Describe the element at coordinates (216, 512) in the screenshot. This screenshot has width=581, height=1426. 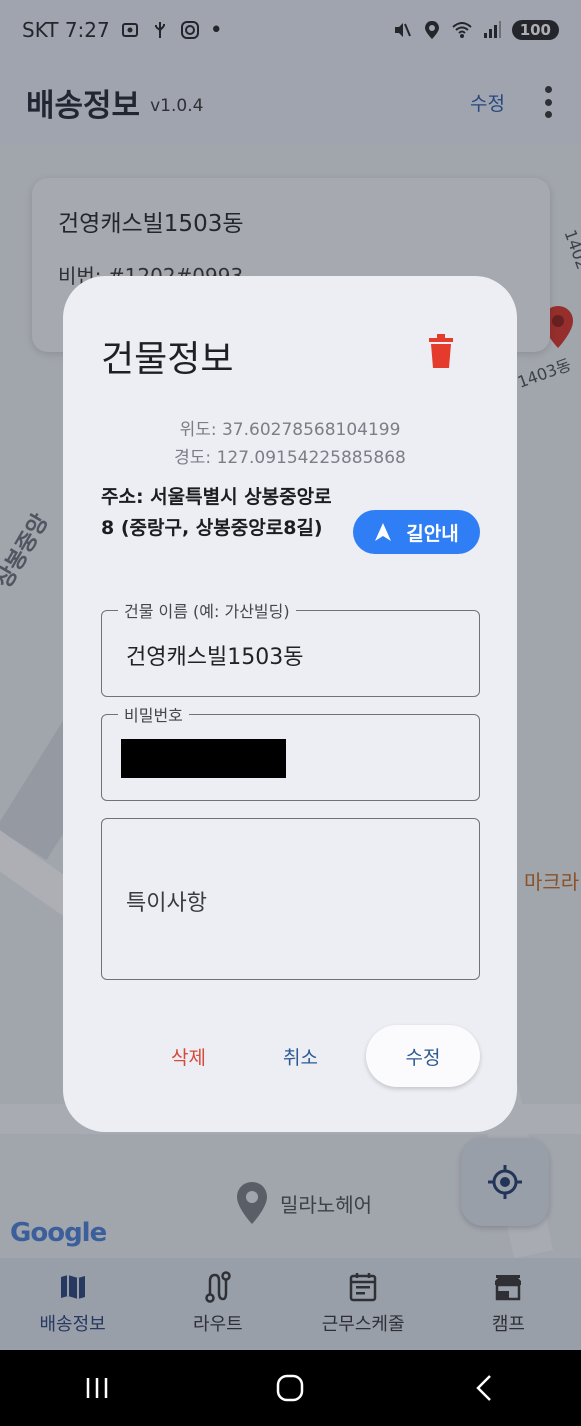
I see `address-text: 주소: 서울특별시 상봉중앙로 8 (중랑구, 상봉중앙로8길)` at that location.